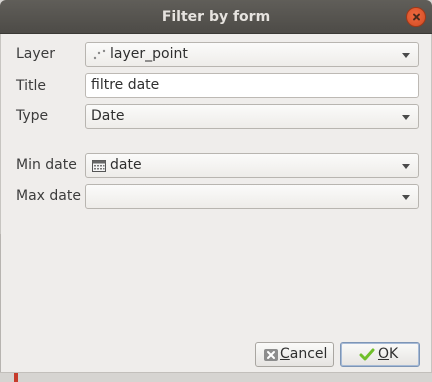 The width and height of the screenshot is (432, 382). What do you see at coordinates (46, 165) in the screenshot?
I see `min-date-label: Min date` at bounding box center [46, 165].